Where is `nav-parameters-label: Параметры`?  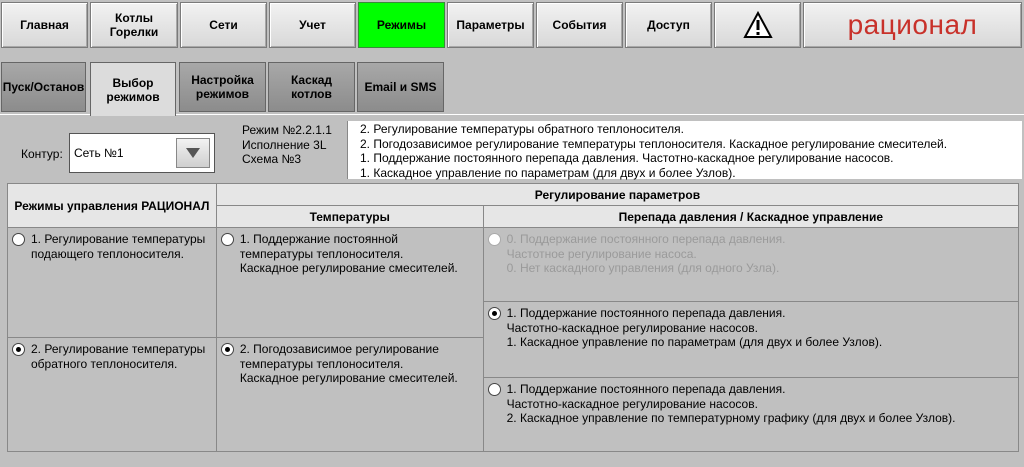
nav-parameters-label: Параметры is located at coordinates (490, 25).